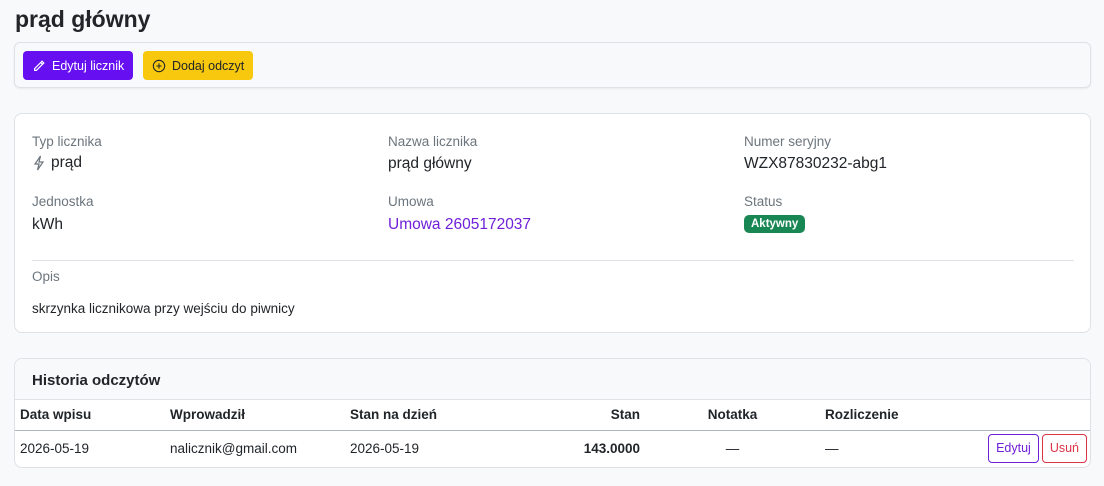 The image size is (1104, 486). Describe the element at coordinates (46, 276) in the screenshot. I see `description-label: Opis` at that location.